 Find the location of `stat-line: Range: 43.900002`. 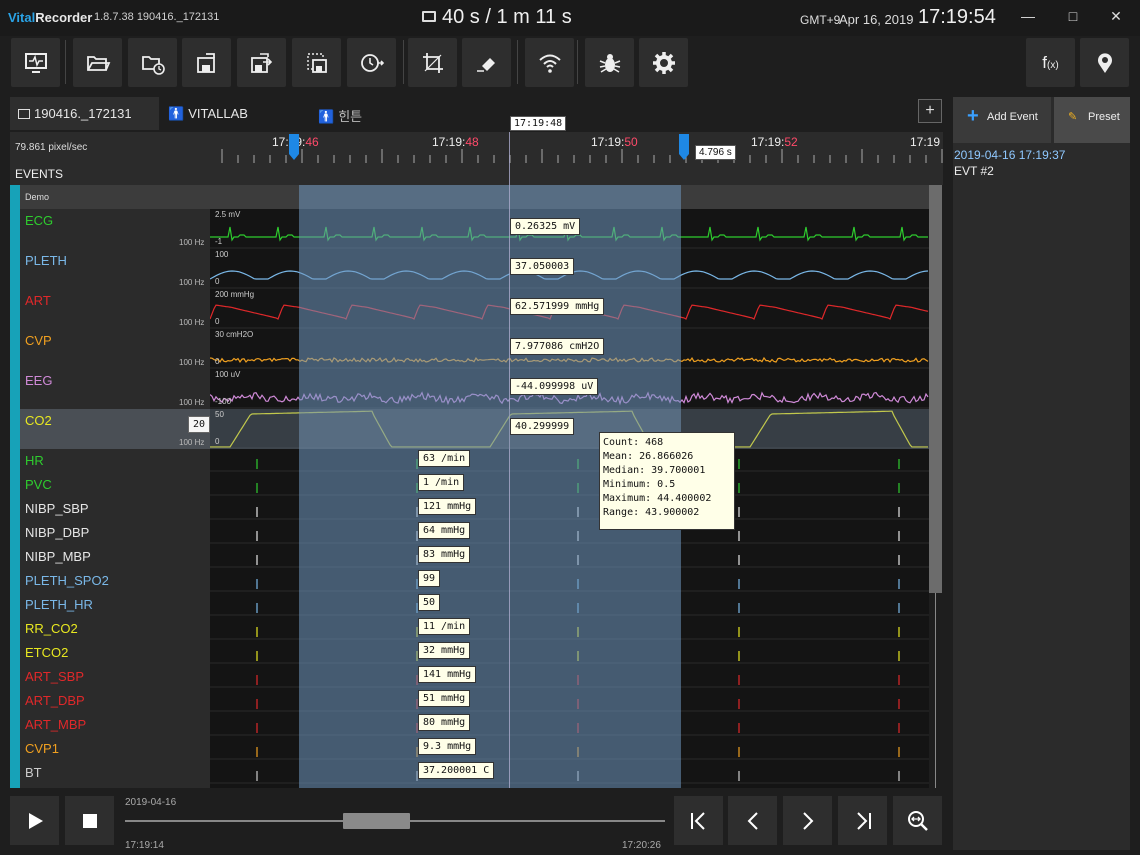

stat-line: Range: 43.900002 is located at coordinates (651, 512).